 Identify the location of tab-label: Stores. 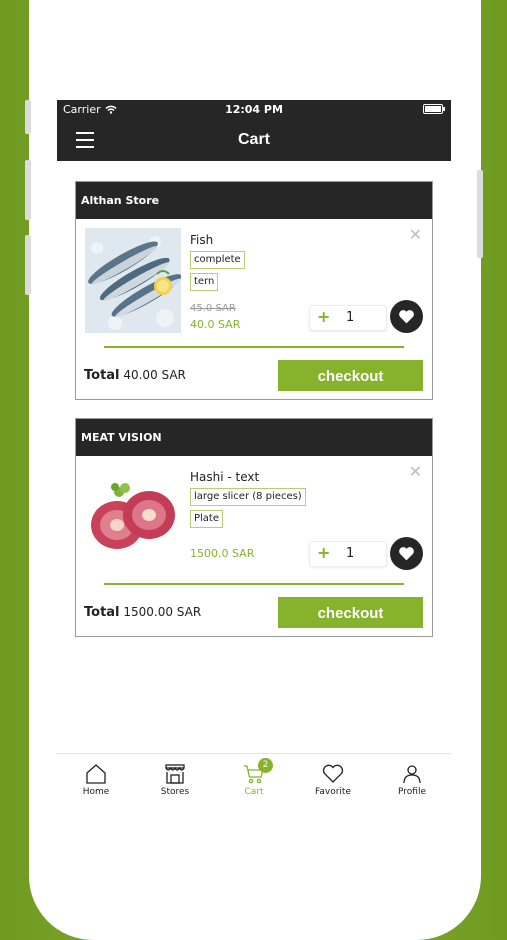
(175, 792).